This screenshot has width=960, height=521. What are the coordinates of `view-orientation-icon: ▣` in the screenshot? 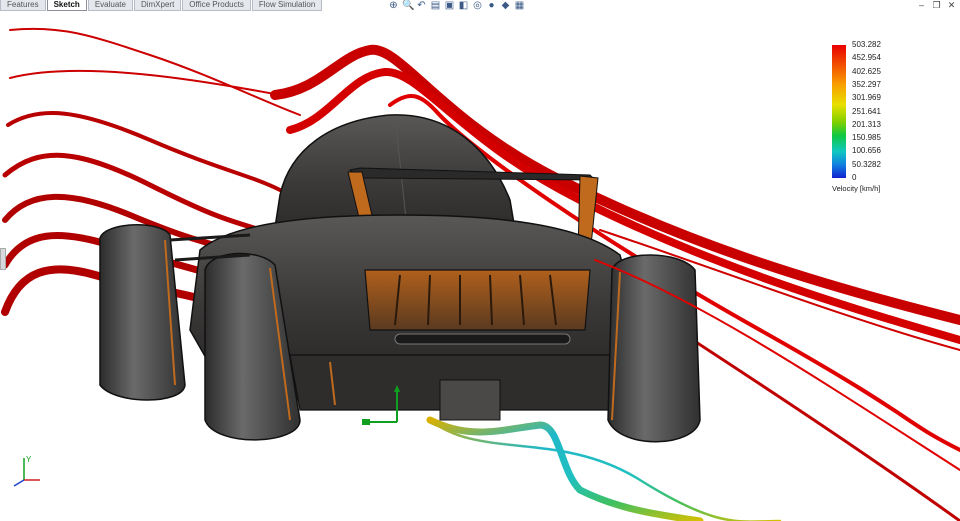 It's located at (449, 5).